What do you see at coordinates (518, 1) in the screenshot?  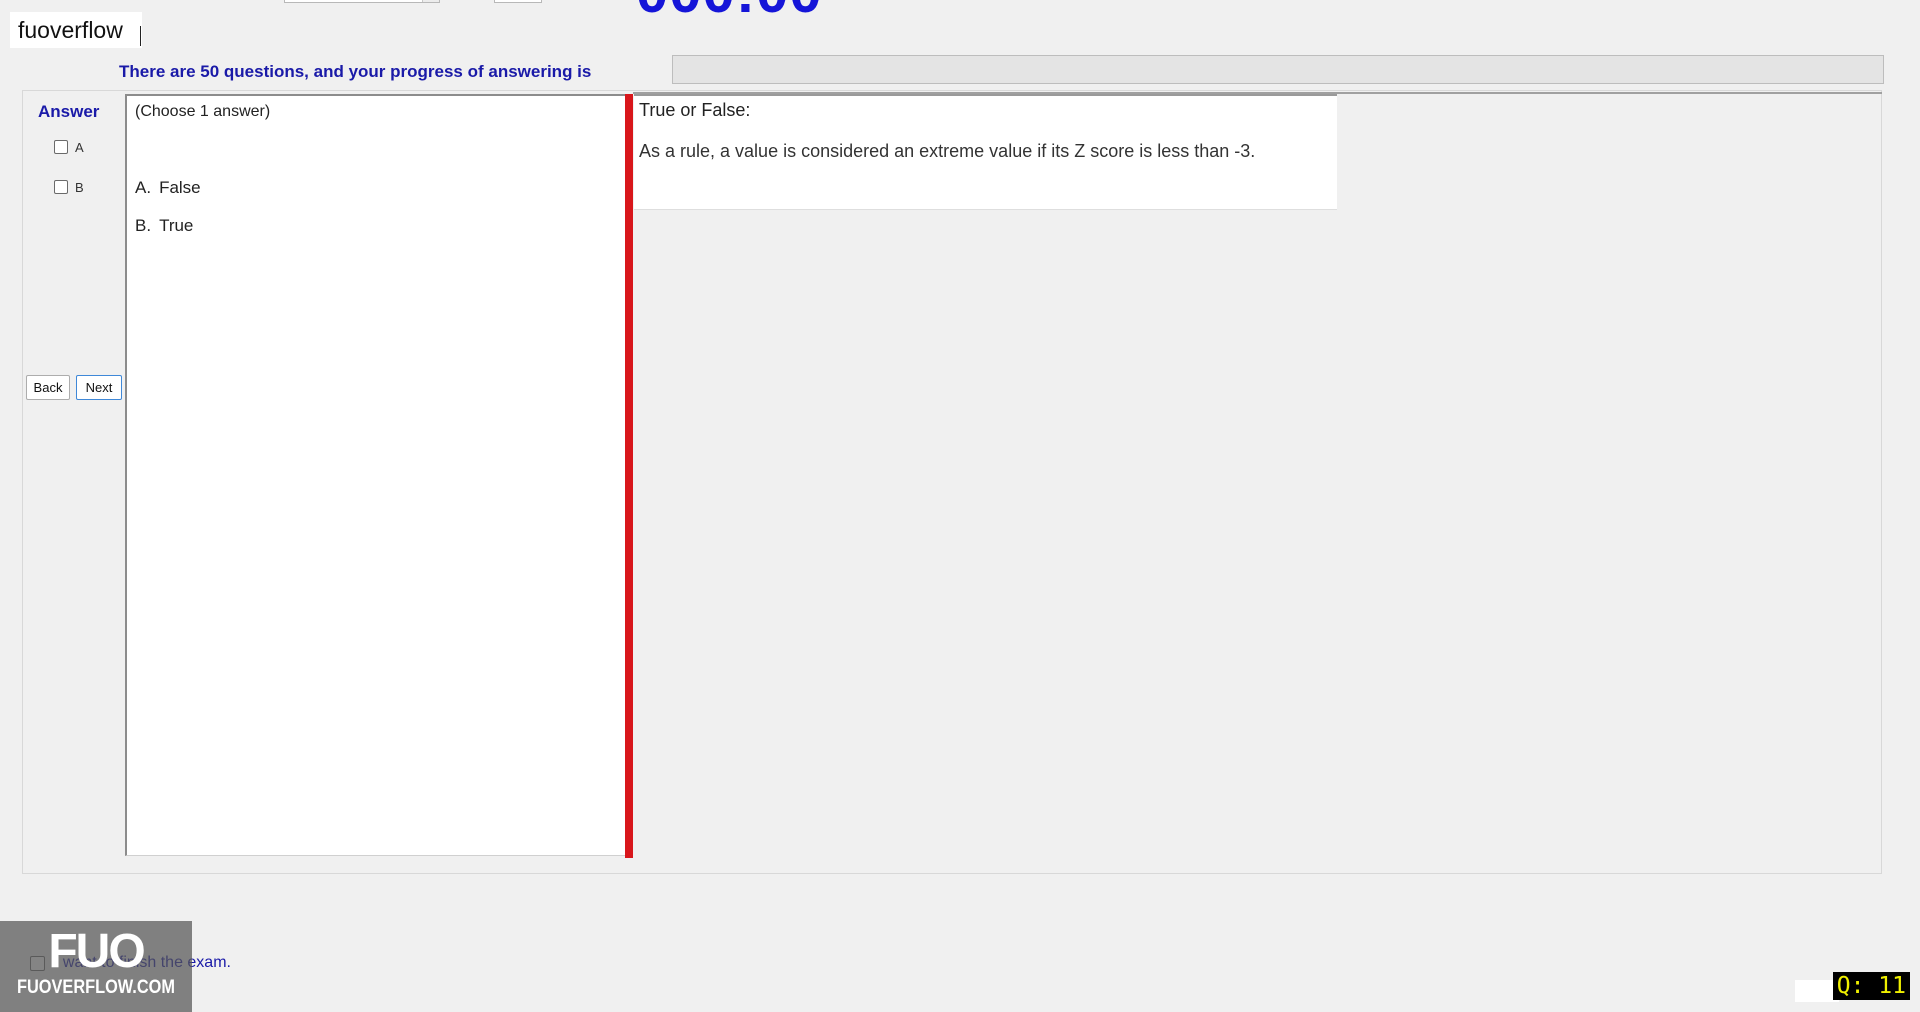 I see `top-small-box` at bounding box center [518, 1].